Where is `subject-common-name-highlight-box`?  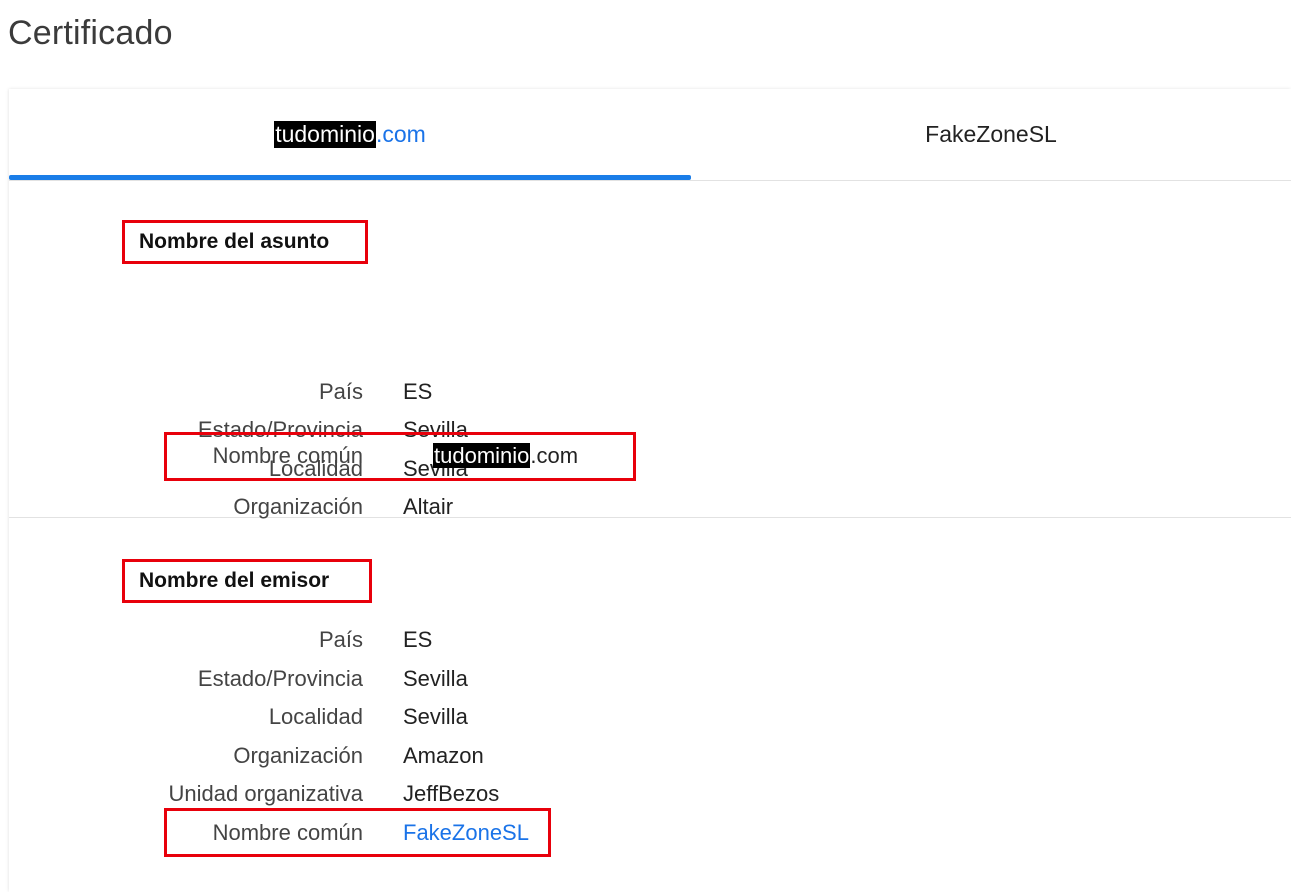 subject-common-name-highlight-box is located at coordinates (400, 456).